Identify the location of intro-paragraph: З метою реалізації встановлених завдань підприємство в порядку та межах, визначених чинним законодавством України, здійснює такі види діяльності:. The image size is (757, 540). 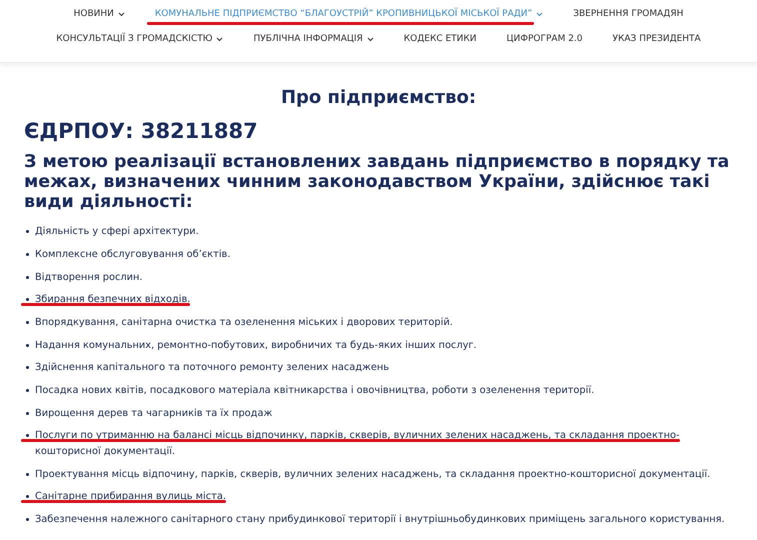
(377, 182).